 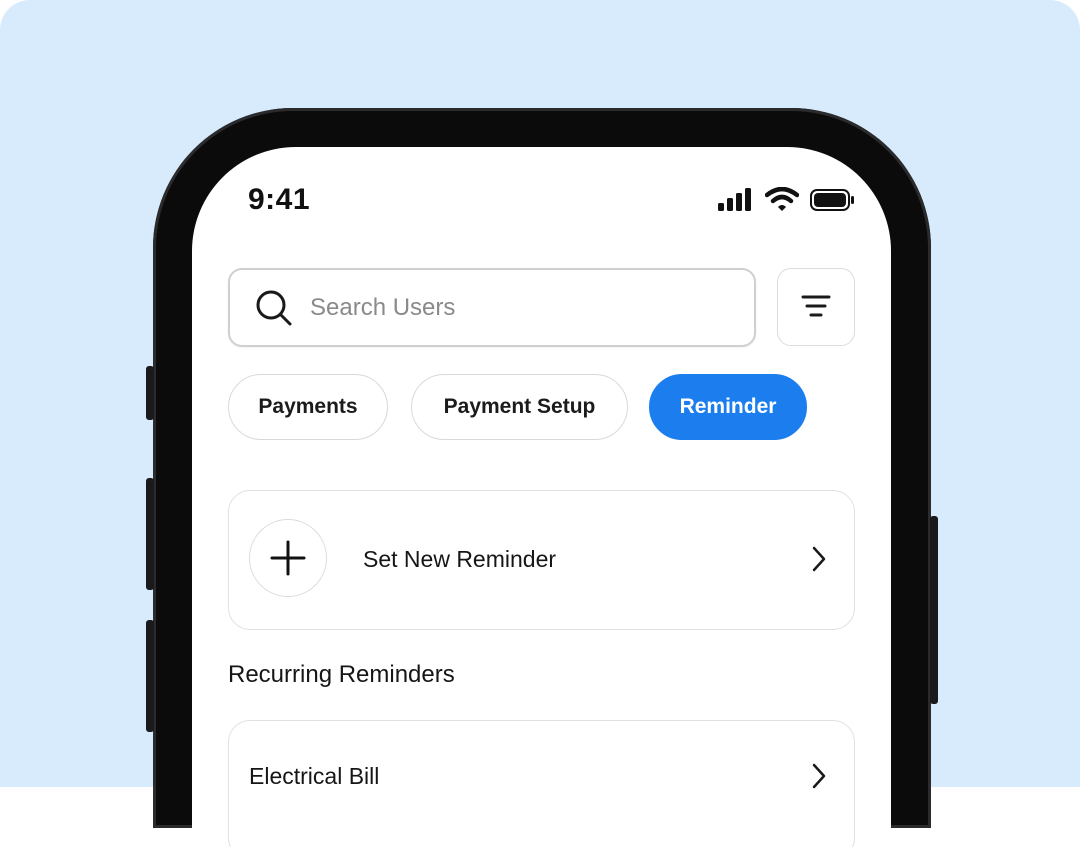 I want to click on tab-reminder-label: Reminder, so click(x=728, y=406).